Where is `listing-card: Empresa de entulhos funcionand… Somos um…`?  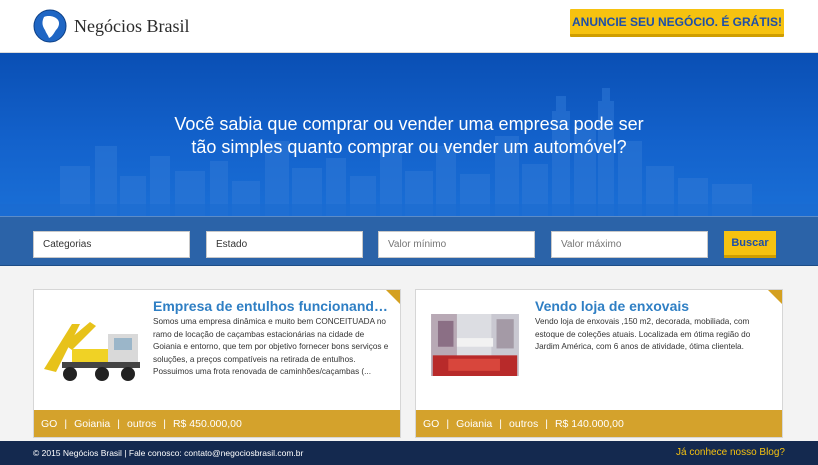
listing-card: Empresa de entulhos funcionand… Somos um… is located at coordinates (217, 363).